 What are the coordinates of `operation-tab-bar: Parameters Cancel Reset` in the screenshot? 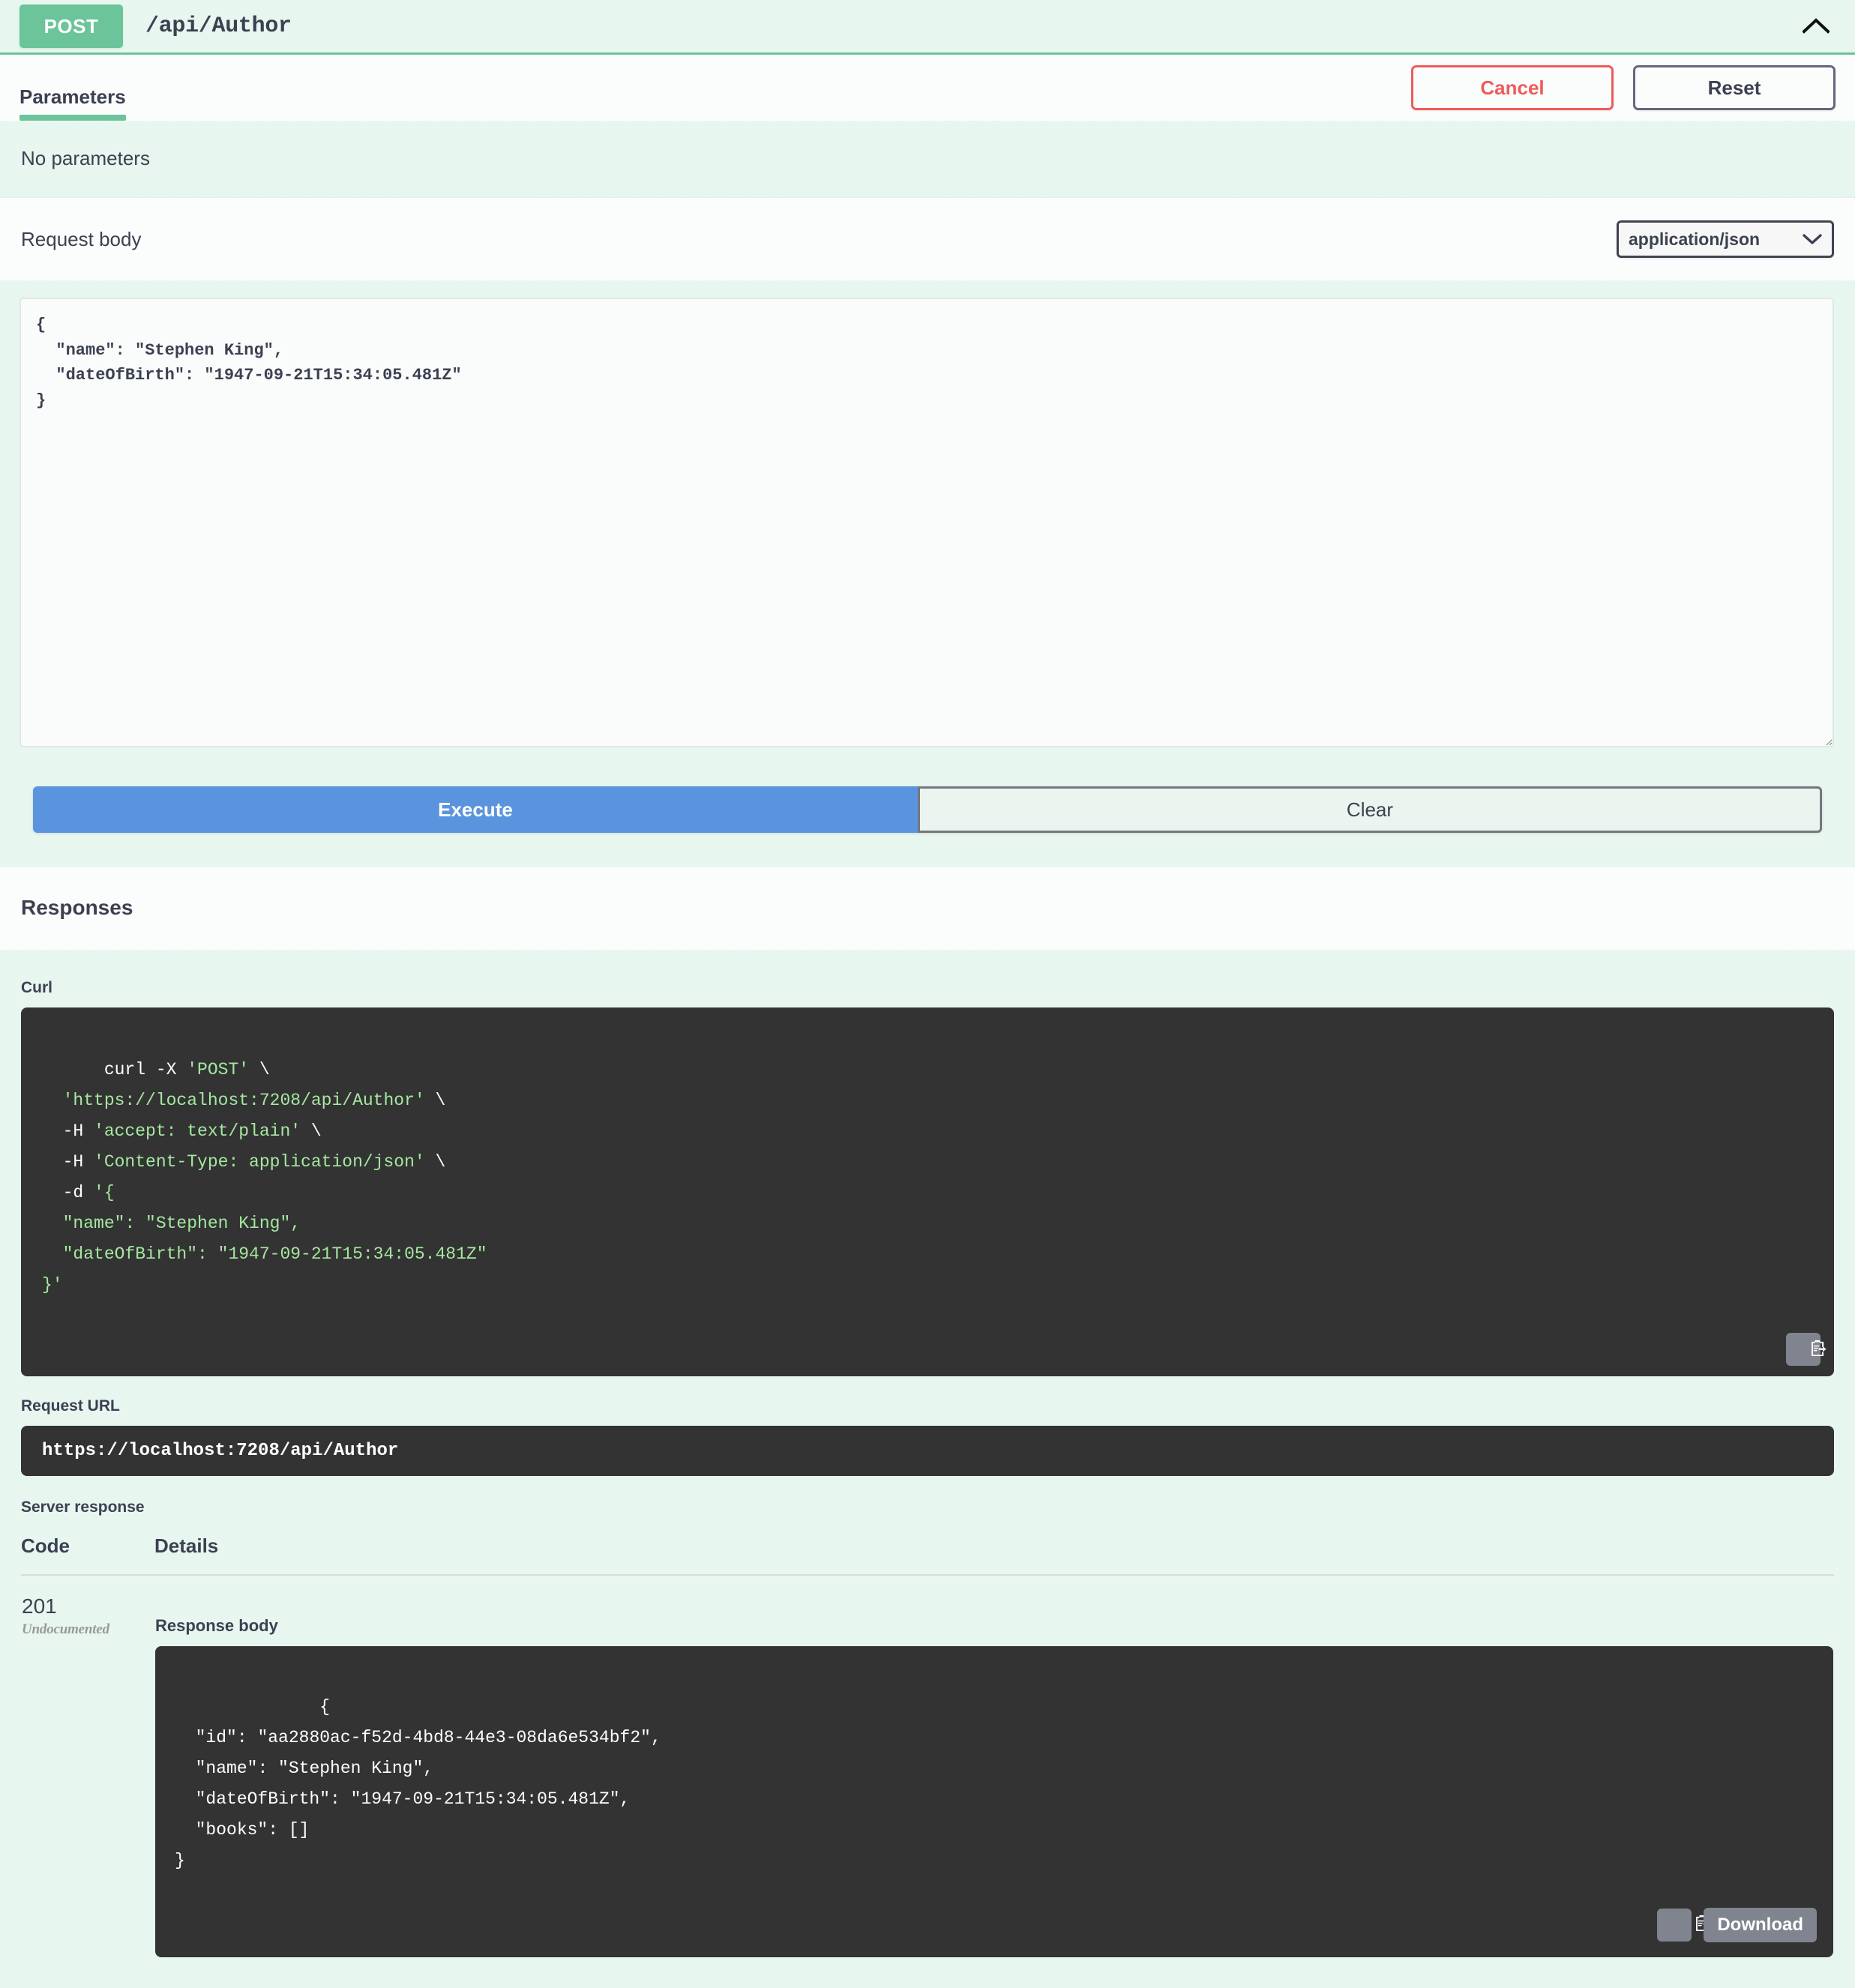 It's located at (927, 88).